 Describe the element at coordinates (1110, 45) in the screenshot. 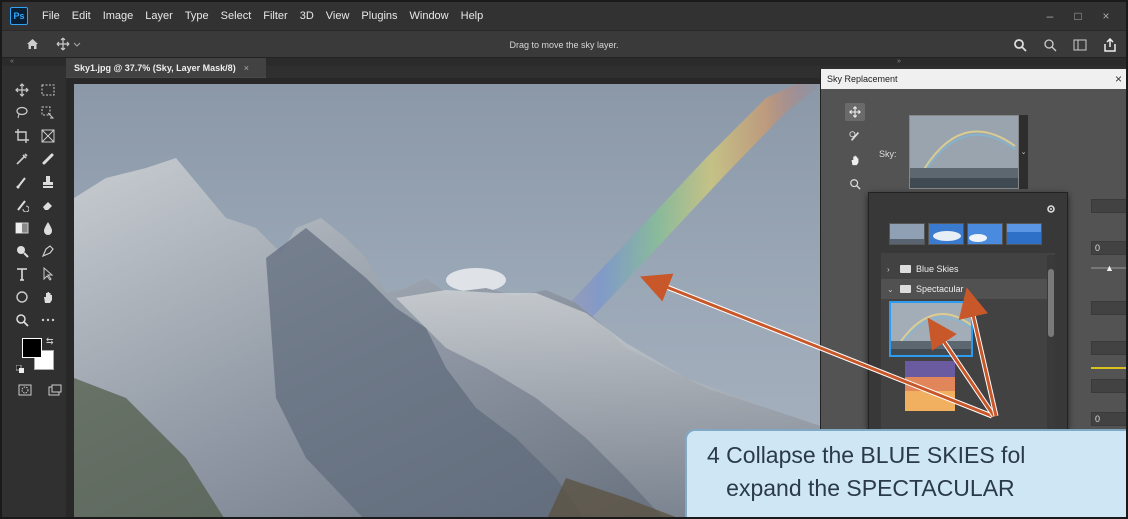

I see `share-icon` at that location.